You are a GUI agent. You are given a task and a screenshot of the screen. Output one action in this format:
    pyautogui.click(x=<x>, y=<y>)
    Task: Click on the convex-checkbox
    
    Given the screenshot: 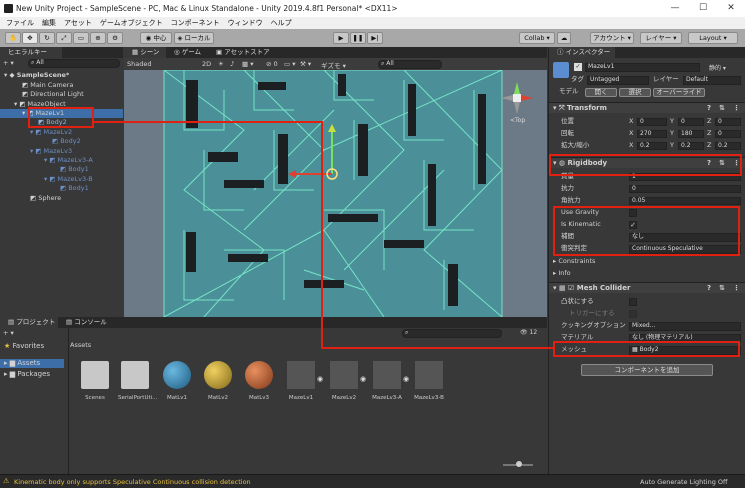 What is the action you would take?
    pyautogui.click(x=633, y=302)
    